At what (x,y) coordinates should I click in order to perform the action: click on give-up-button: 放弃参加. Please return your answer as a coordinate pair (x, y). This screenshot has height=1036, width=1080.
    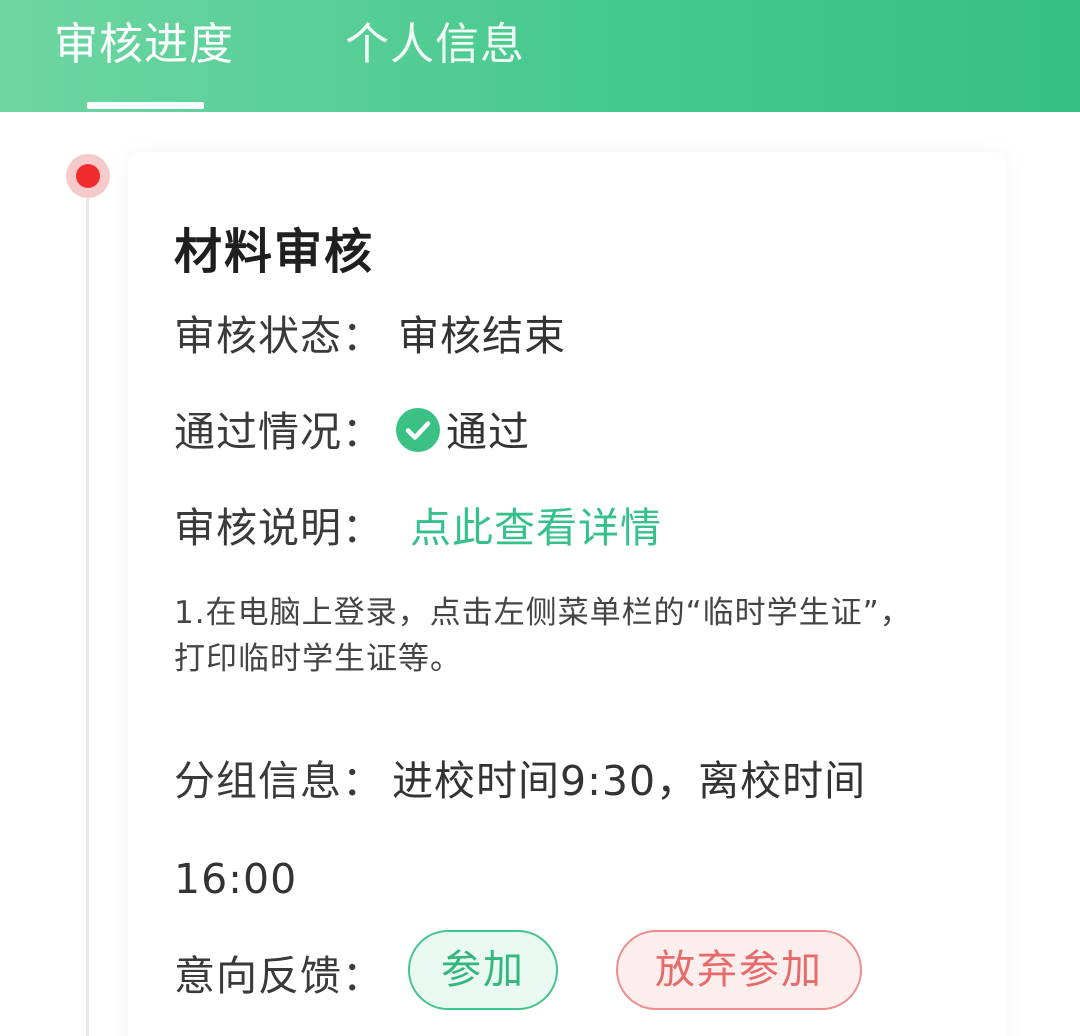
    Looking at the image, I should click on (739, 970).